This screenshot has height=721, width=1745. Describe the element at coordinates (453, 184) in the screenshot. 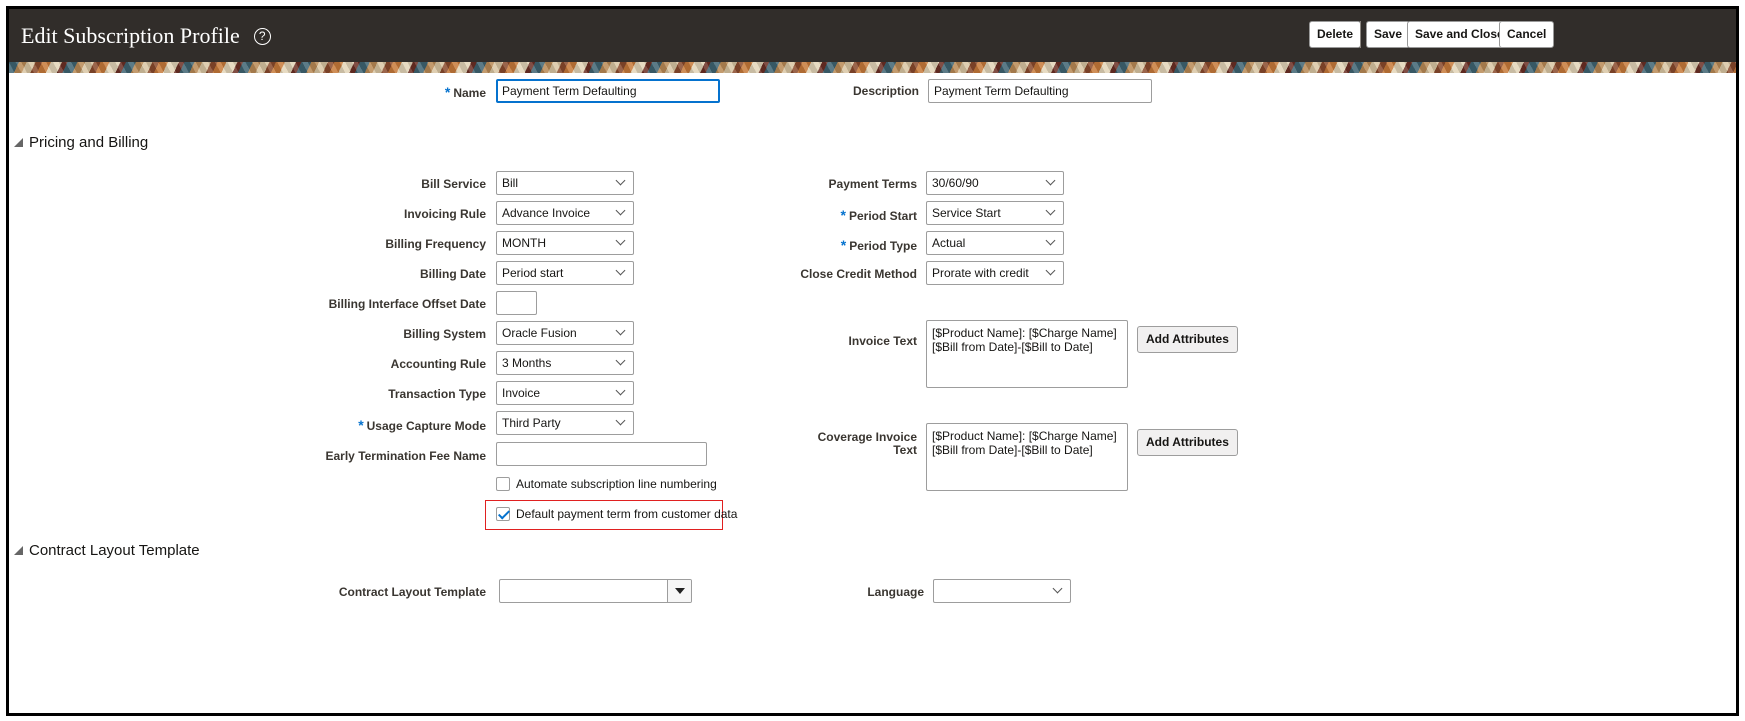

I see `bill-service-label: Bill Service` at that location.